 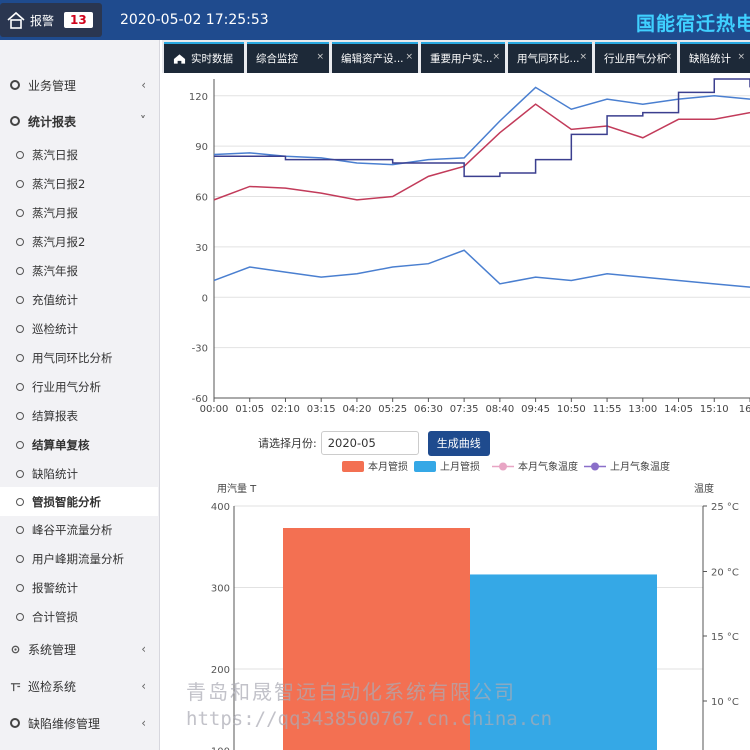 What do you see at coordinates (55, 270) in the screenshot?
I see `sidebar-item-label: 蒸汽年报` at bounding box center [55, 270].